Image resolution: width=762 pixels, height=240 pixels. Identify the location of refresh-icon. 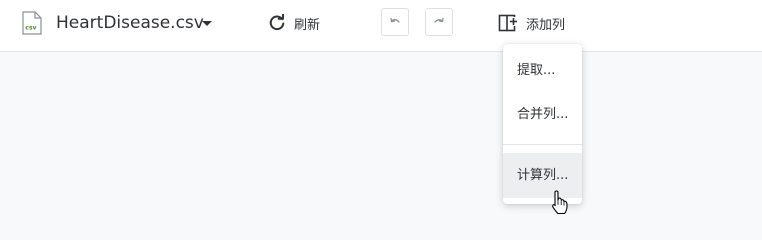
(277, 22).